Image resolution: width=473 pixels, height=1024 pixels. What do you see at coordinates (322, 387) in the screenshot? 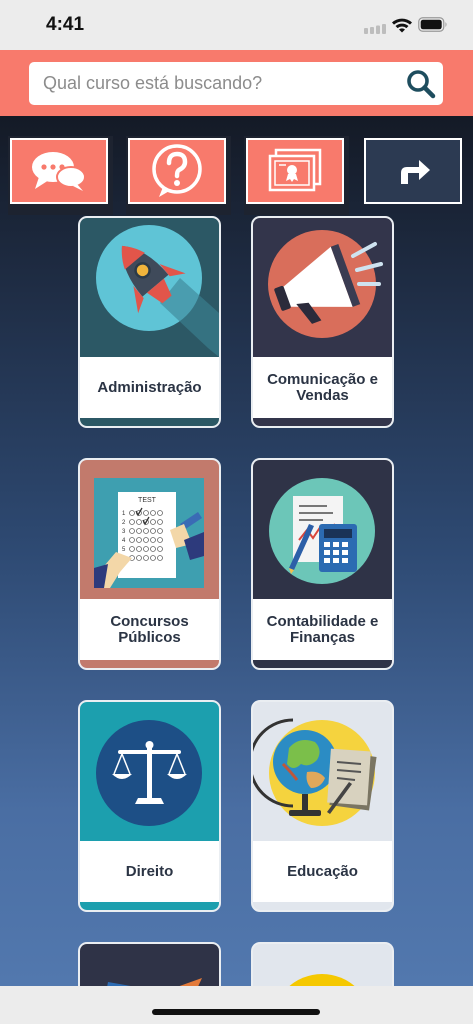
I see `category-label: Comunicação e Vendas` at bounding box center [322, 387].